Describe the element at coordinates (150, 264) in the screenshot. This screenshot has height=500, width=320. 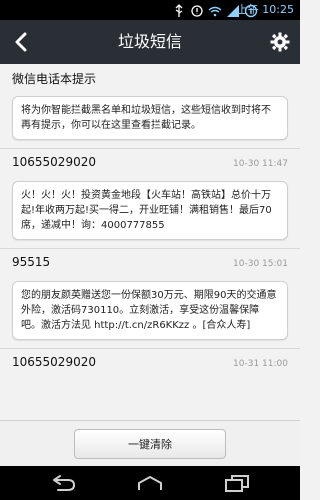
I see `message-header: 95515 10-30 15:01` at that location.